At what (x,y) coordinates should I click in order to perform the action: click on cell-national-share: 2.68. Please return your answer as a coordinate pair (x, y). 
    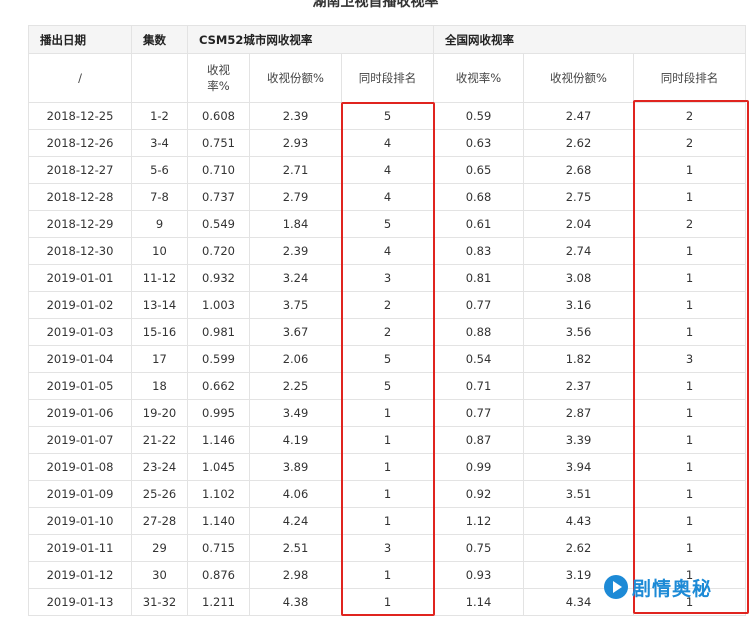
    Looking at the image, I should click on (578, 170).